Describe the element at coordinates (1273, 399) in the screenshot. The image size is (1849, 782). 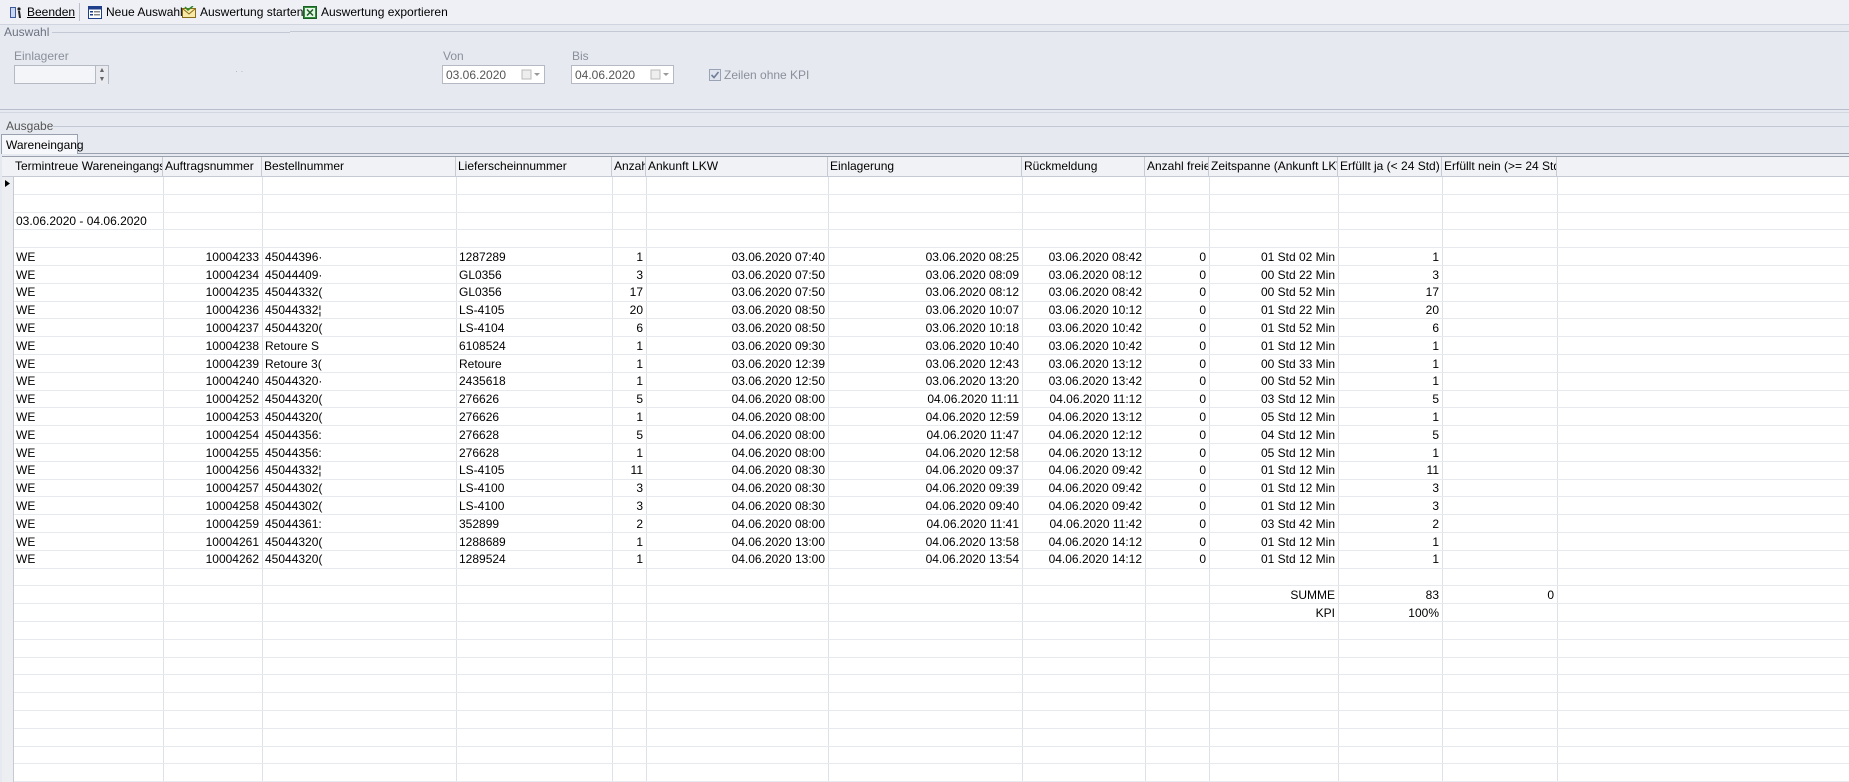
I see `grid-cell: 03 Std 12 Min` at that location.